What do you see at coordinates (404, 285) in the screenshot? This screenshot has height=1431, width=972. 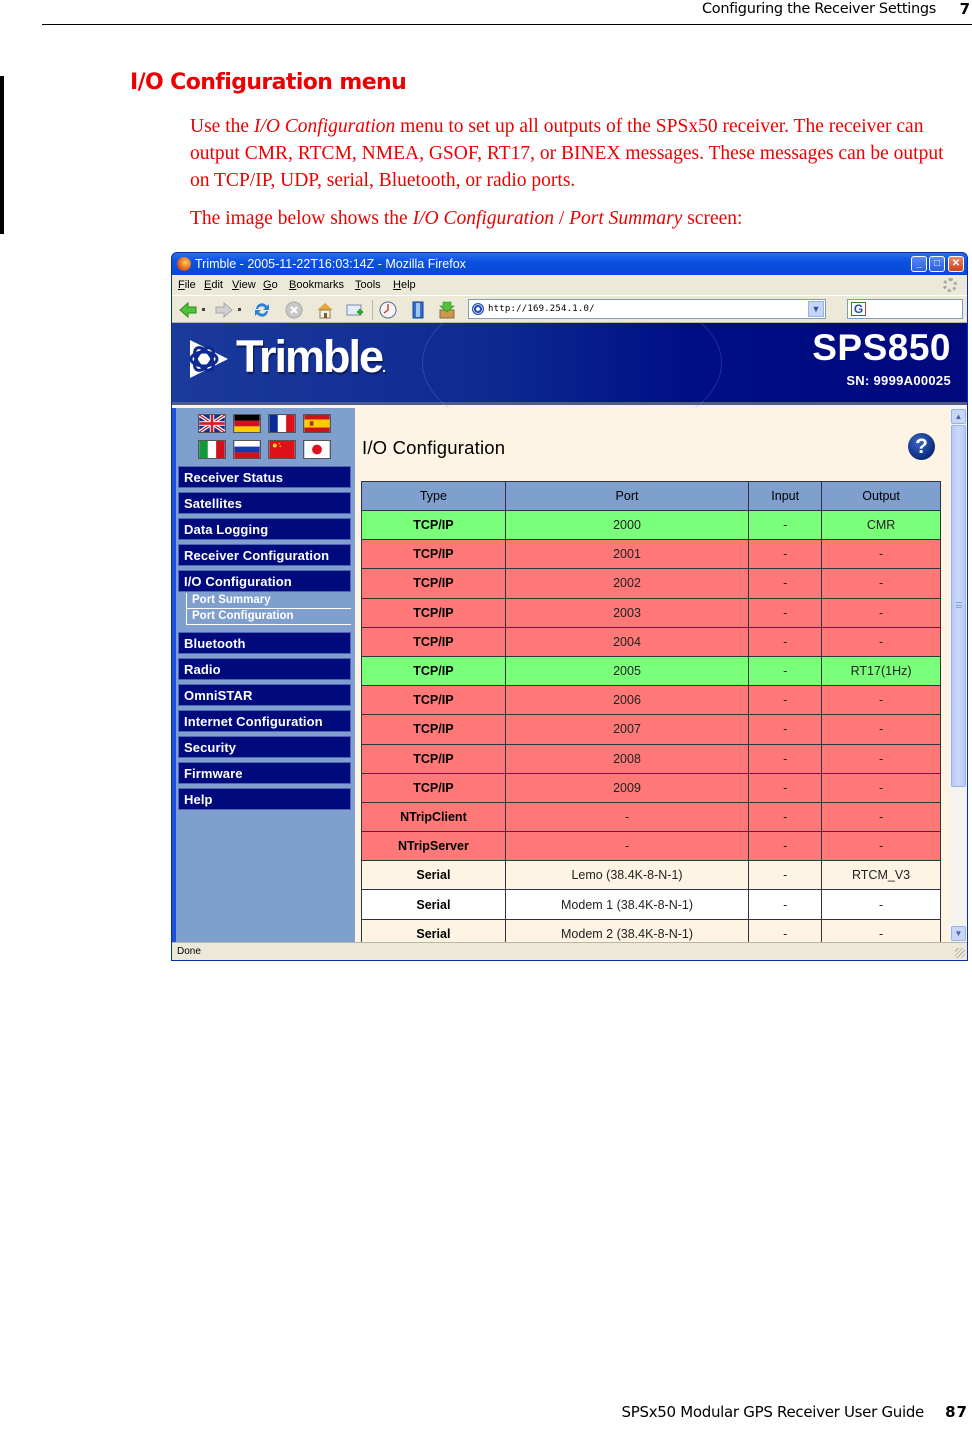 I see `menu-help: Help` at bounding box center [404, 285].